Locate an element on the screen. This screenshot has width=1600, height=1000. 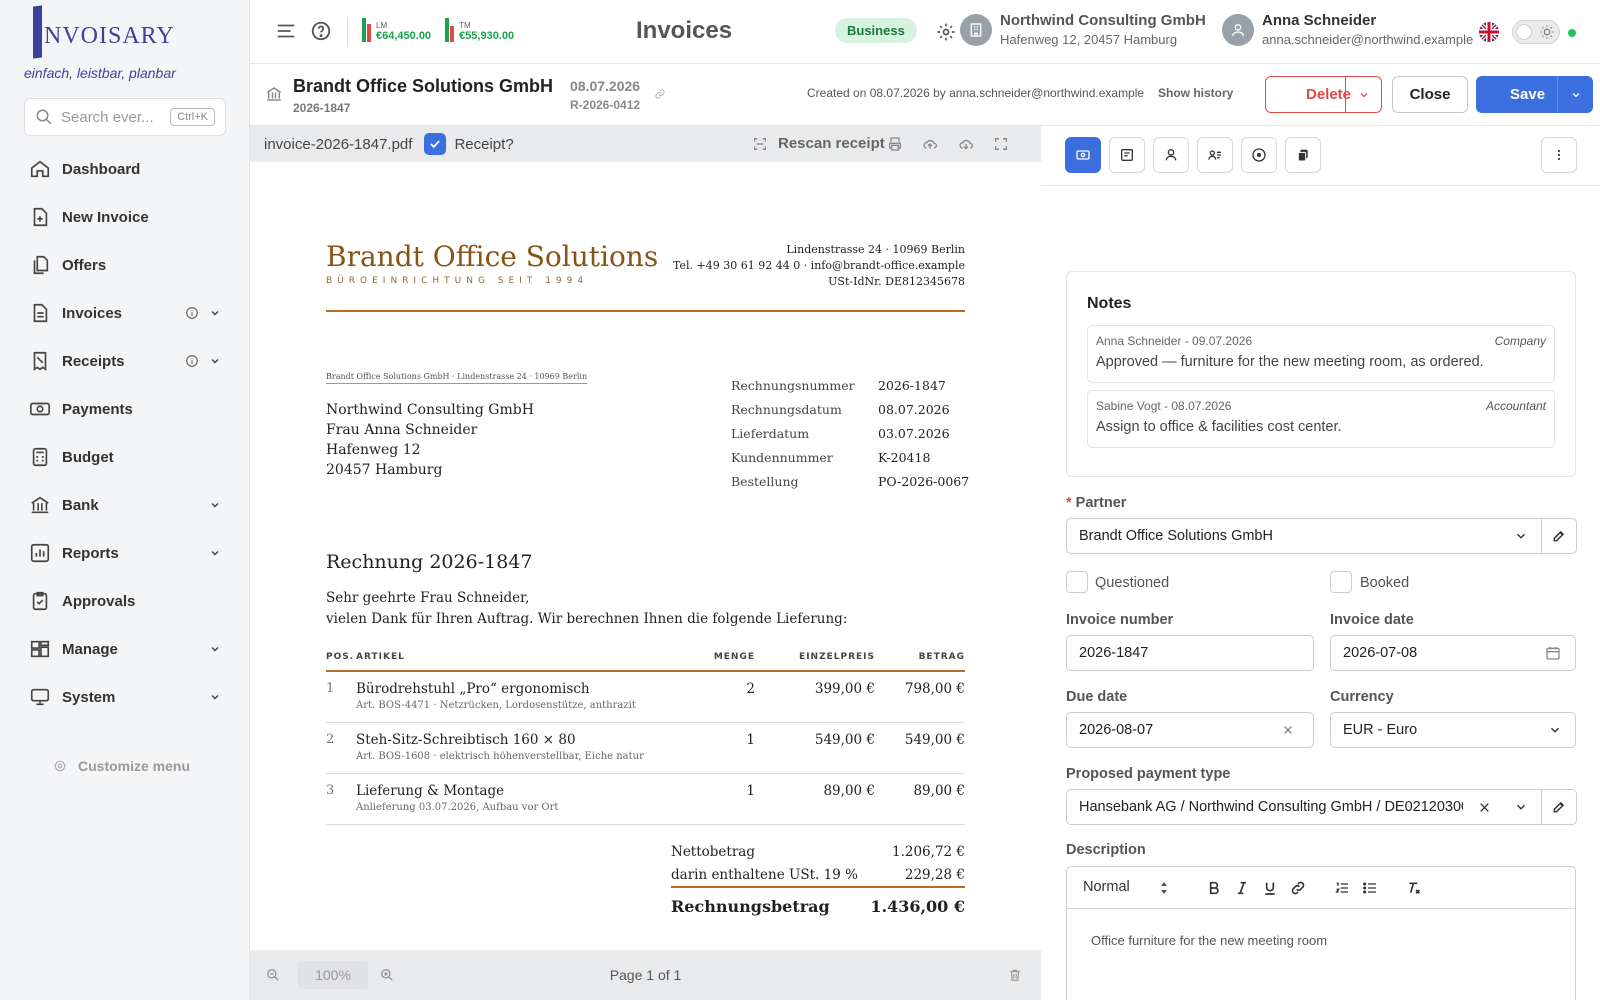
sidebar-item-dashboard: Dashboard is located at coordinates (125, 169).